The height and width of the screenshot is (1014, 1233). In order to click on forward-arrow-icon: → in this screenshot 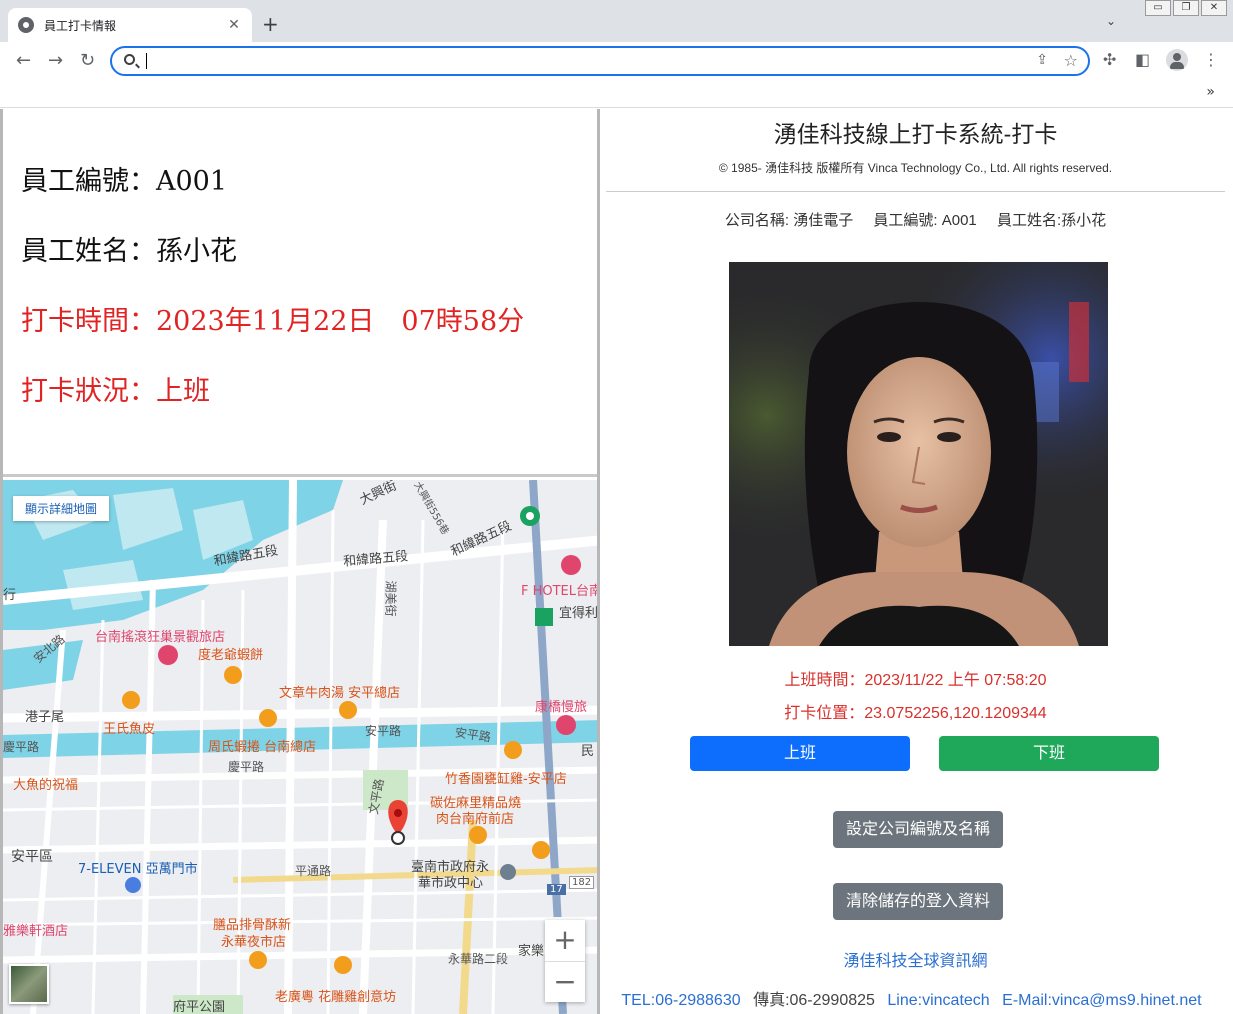, I will do `click(55, 60)`.